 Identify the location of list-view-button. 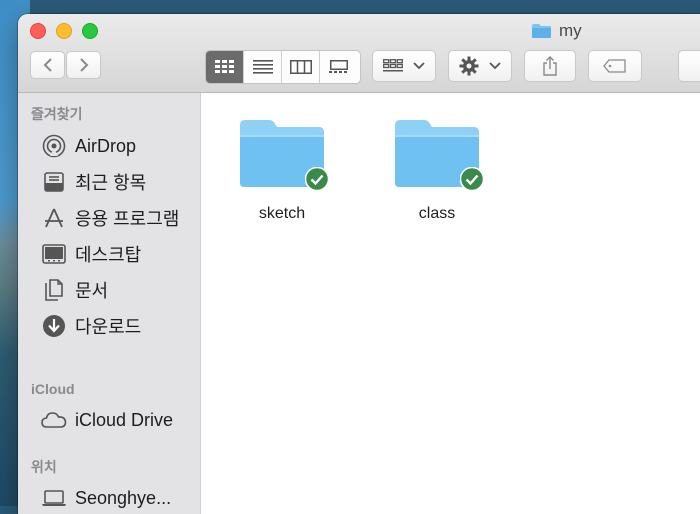
(263, 67).